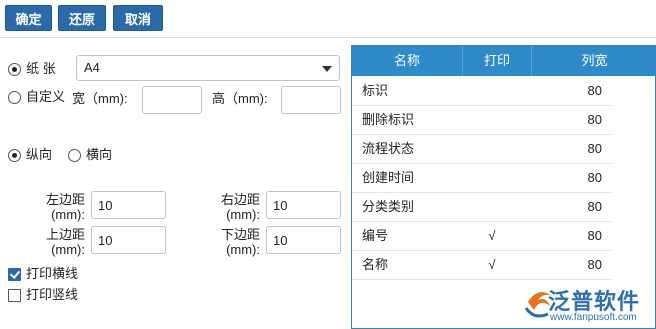 Image resolution: width=656 pixels, height=329 pixels. What do you see at coordinates (482, 178) in the screenshot?
I see `table-row: 创建时间 80` at bounding box center [482, 178].